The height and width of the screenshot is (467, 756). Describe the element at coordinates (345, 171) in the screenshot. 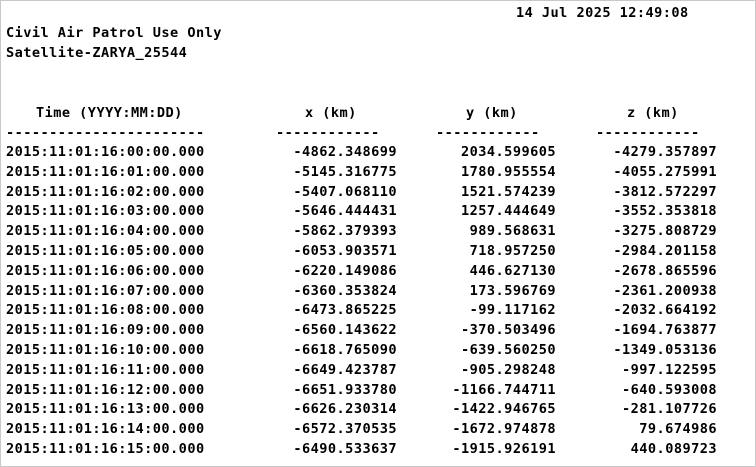

I see `x-cell: -5145.316775` at that location.